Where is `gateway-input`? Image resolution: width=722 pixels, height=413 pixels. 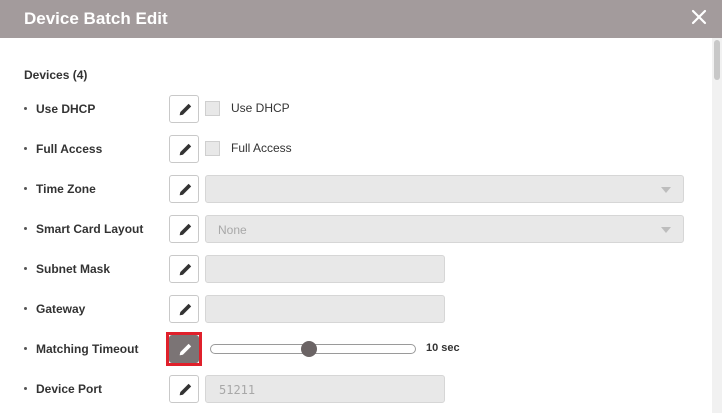 gateway-input is located at coordinates (325, 309).